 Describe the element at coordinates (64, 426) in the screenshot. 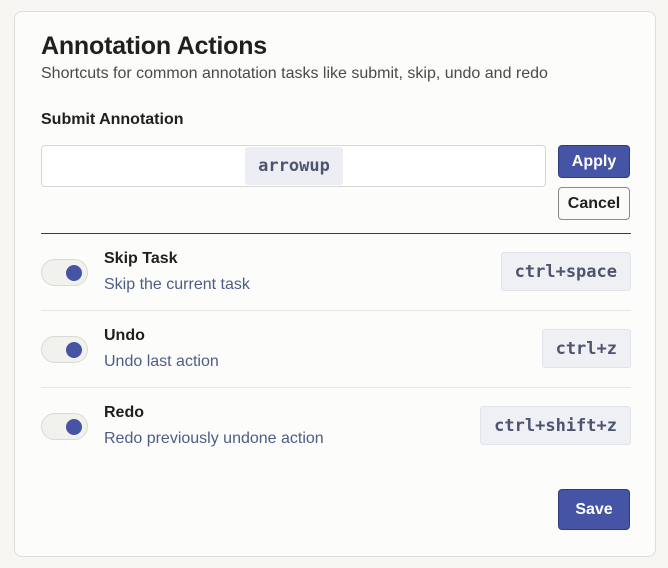

I see `redo-toggle` at that location.